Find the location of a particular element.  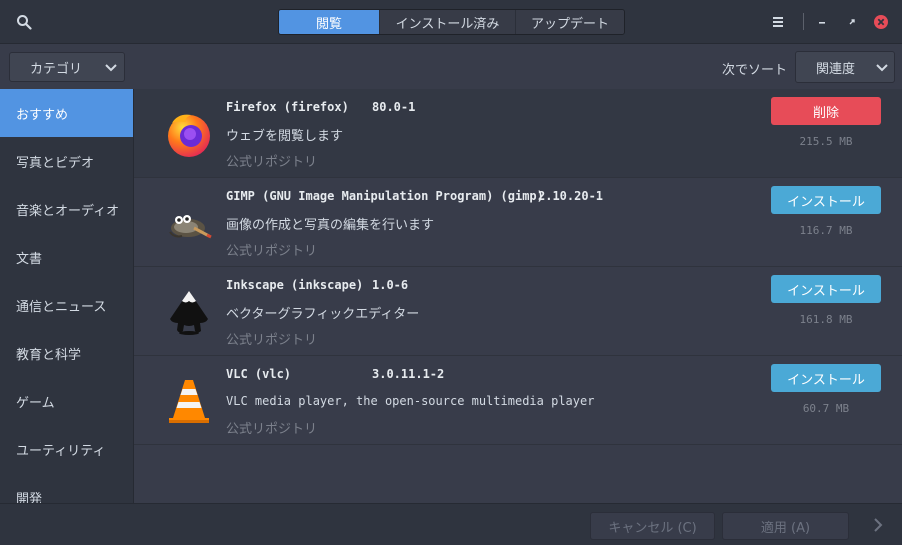

package-size: 60.7 MB is located at coordinates (826, 408).